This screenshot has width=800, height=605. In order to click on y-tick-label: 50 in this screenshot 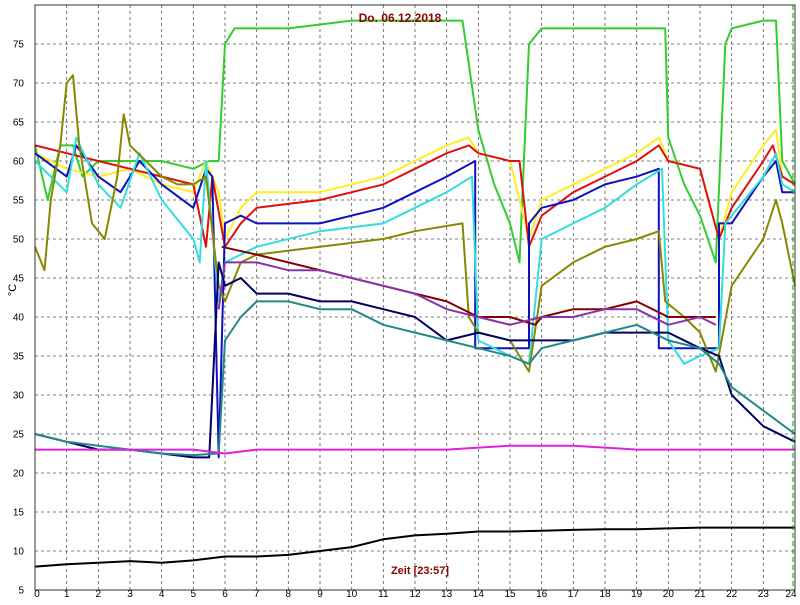, I will do `click(19, 240)`.